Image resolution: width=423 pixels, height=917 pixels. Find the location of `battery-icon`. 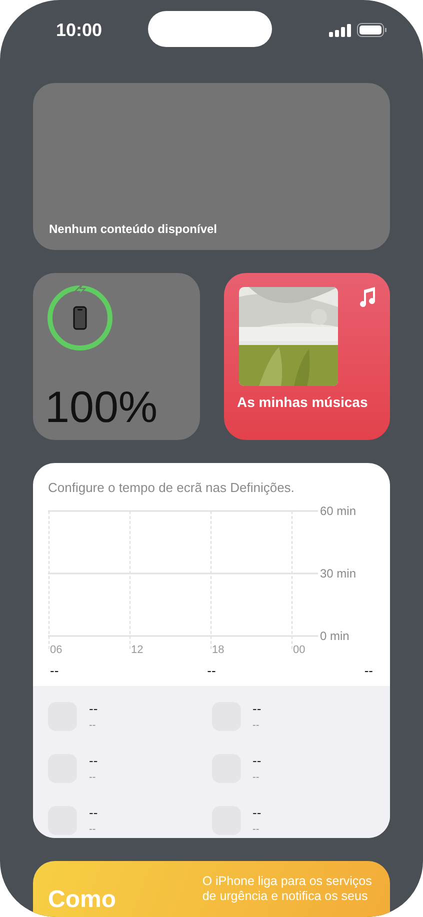

battery-icon is located at coordinates (372, 30).